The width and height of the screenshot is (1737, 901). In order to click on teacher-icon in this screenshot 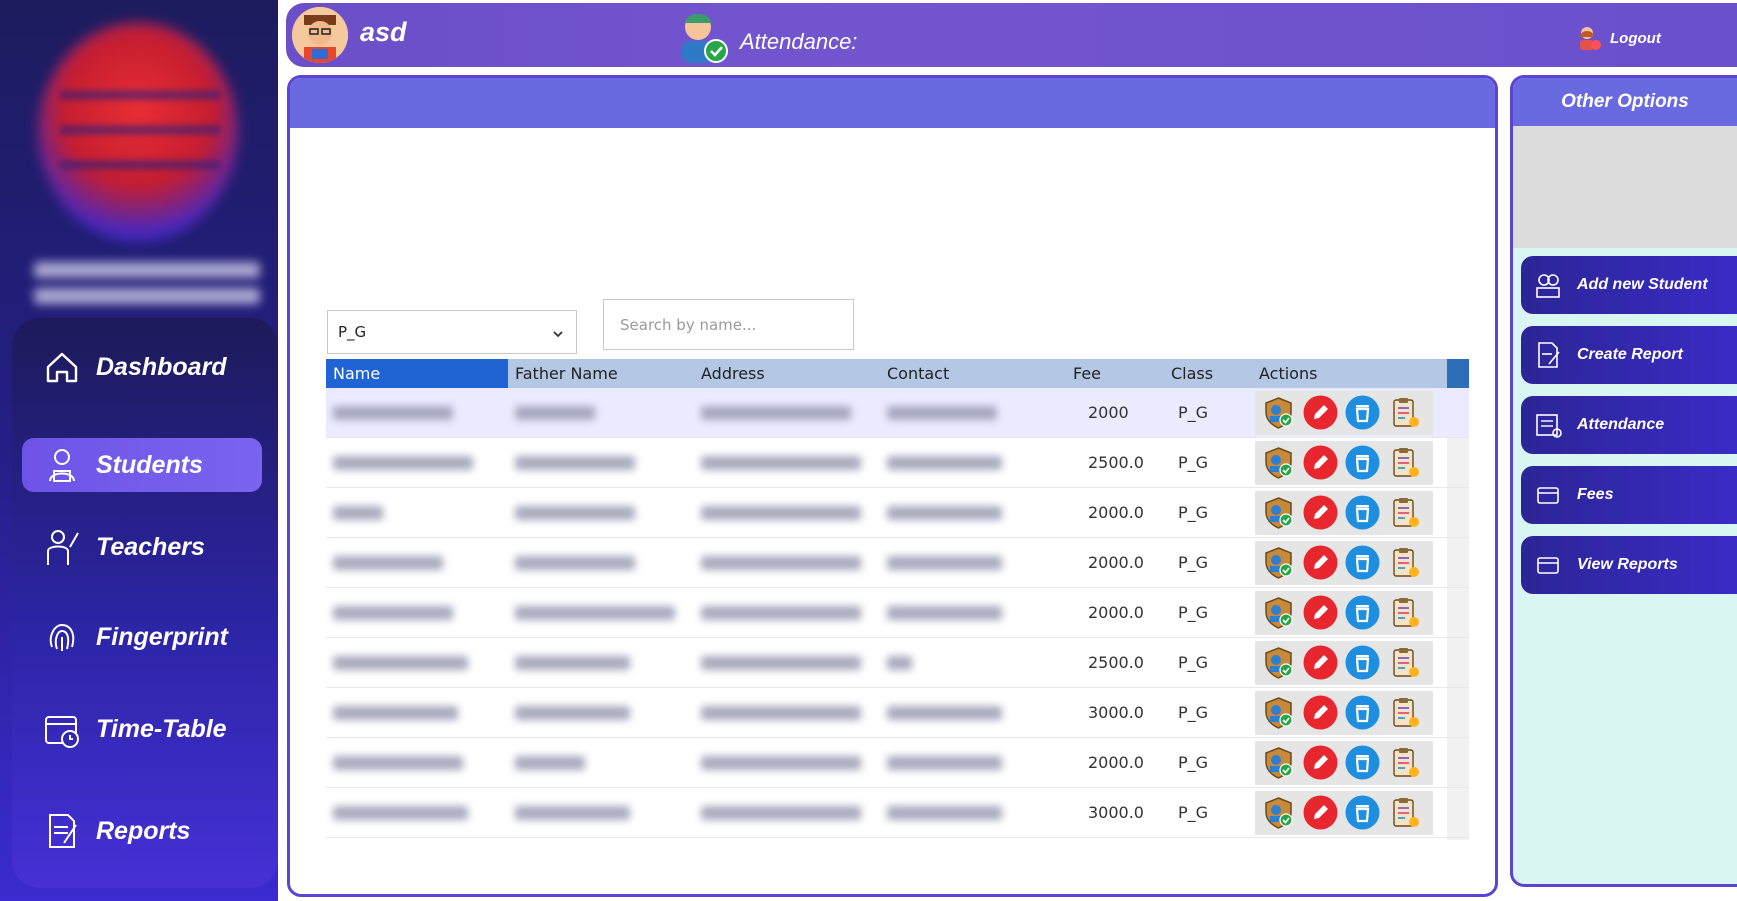, I will do `click(62, 547)`.